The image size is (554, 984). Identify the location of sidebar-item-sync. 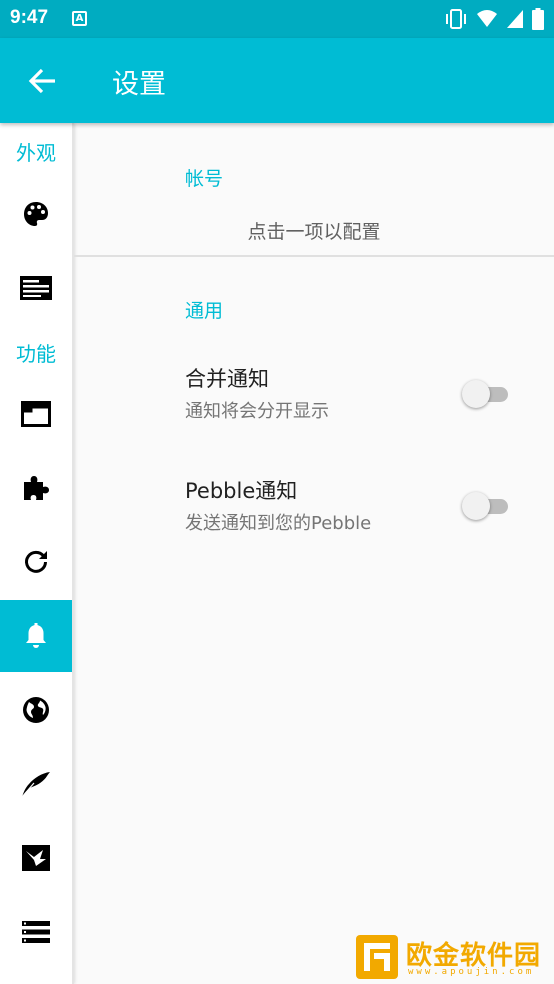
(36, 562).